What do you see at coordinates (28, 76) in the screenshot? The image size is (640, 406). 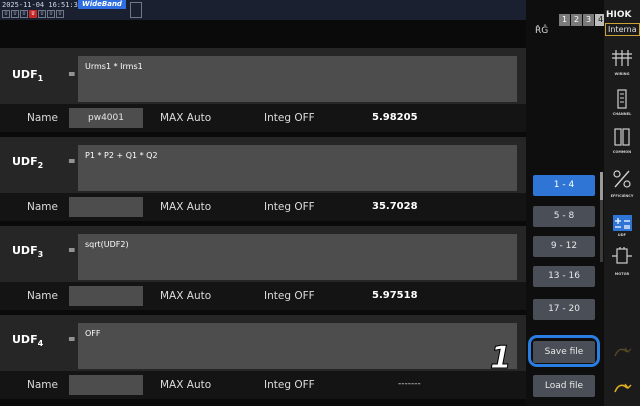 I see `udf-label: UDF1` at bounding box center [28, 76].